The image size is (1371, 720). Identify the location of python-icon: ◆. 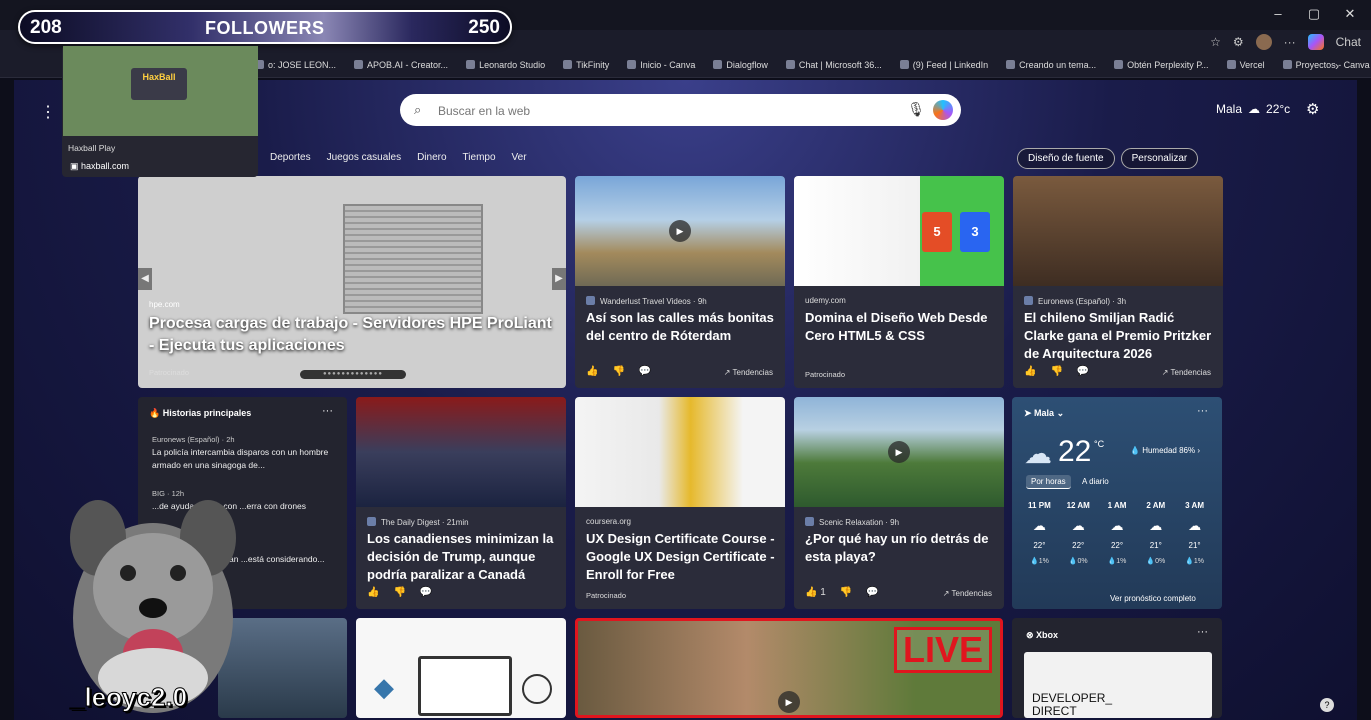
(384, 687).